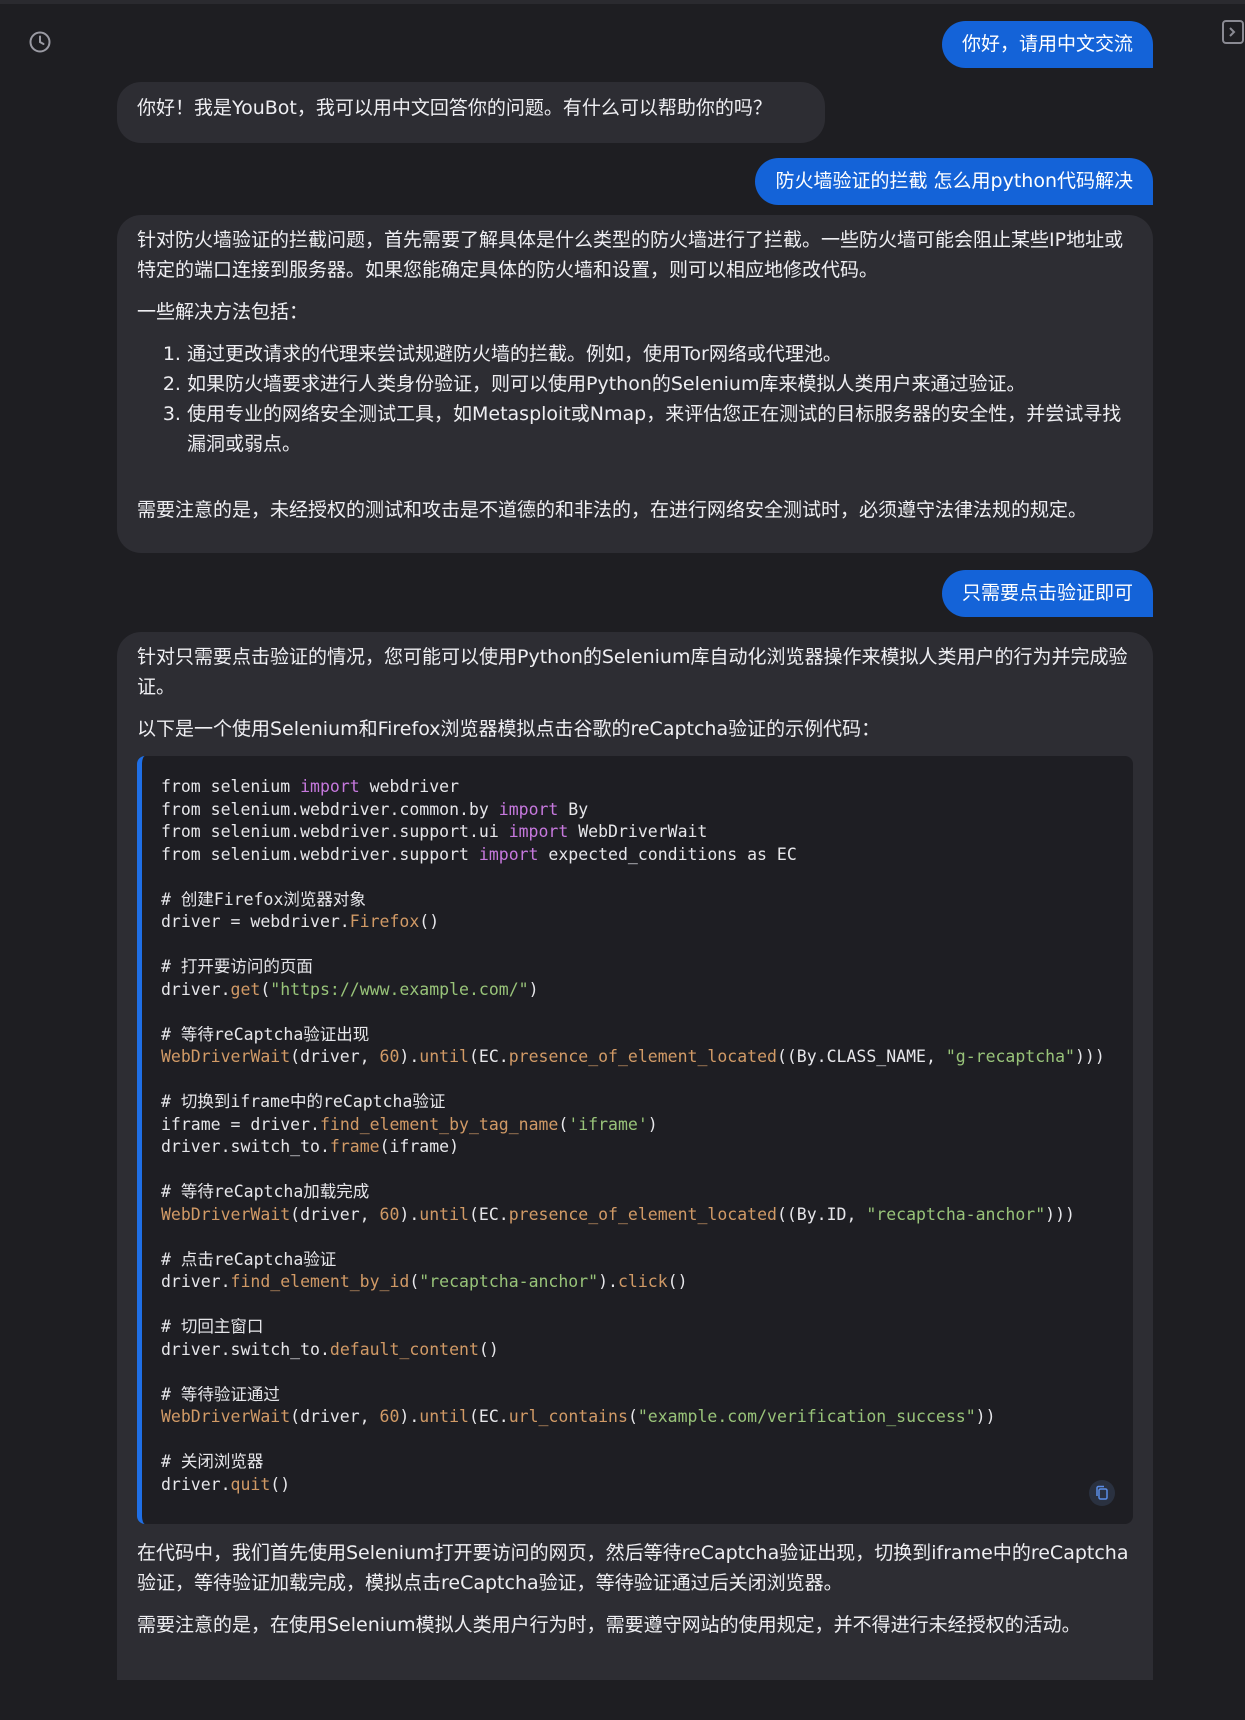  I want to click on code-line: # 等待验证通过, so click(635, 1395).